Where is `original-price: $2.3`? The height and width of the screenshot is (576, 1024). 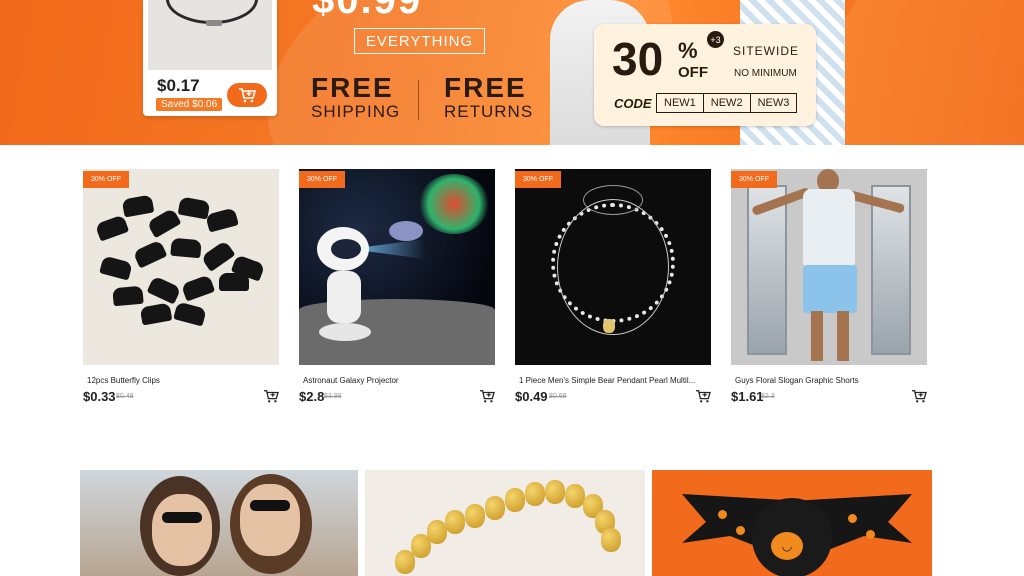 original-price: $2.3 is located at coordinates (768, 396).